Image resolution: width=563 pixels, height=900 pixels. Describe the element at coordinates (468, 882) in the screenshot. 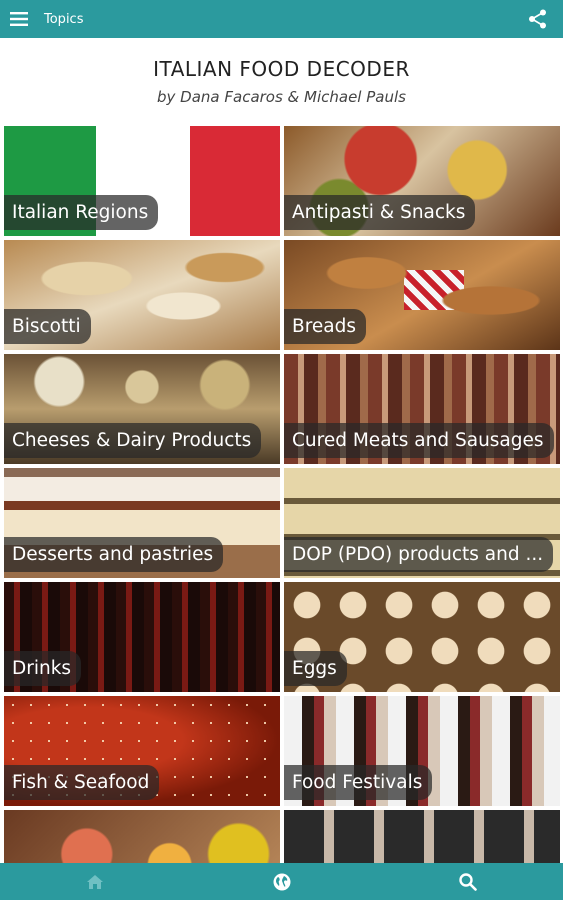

I see `search-icon` at that location.